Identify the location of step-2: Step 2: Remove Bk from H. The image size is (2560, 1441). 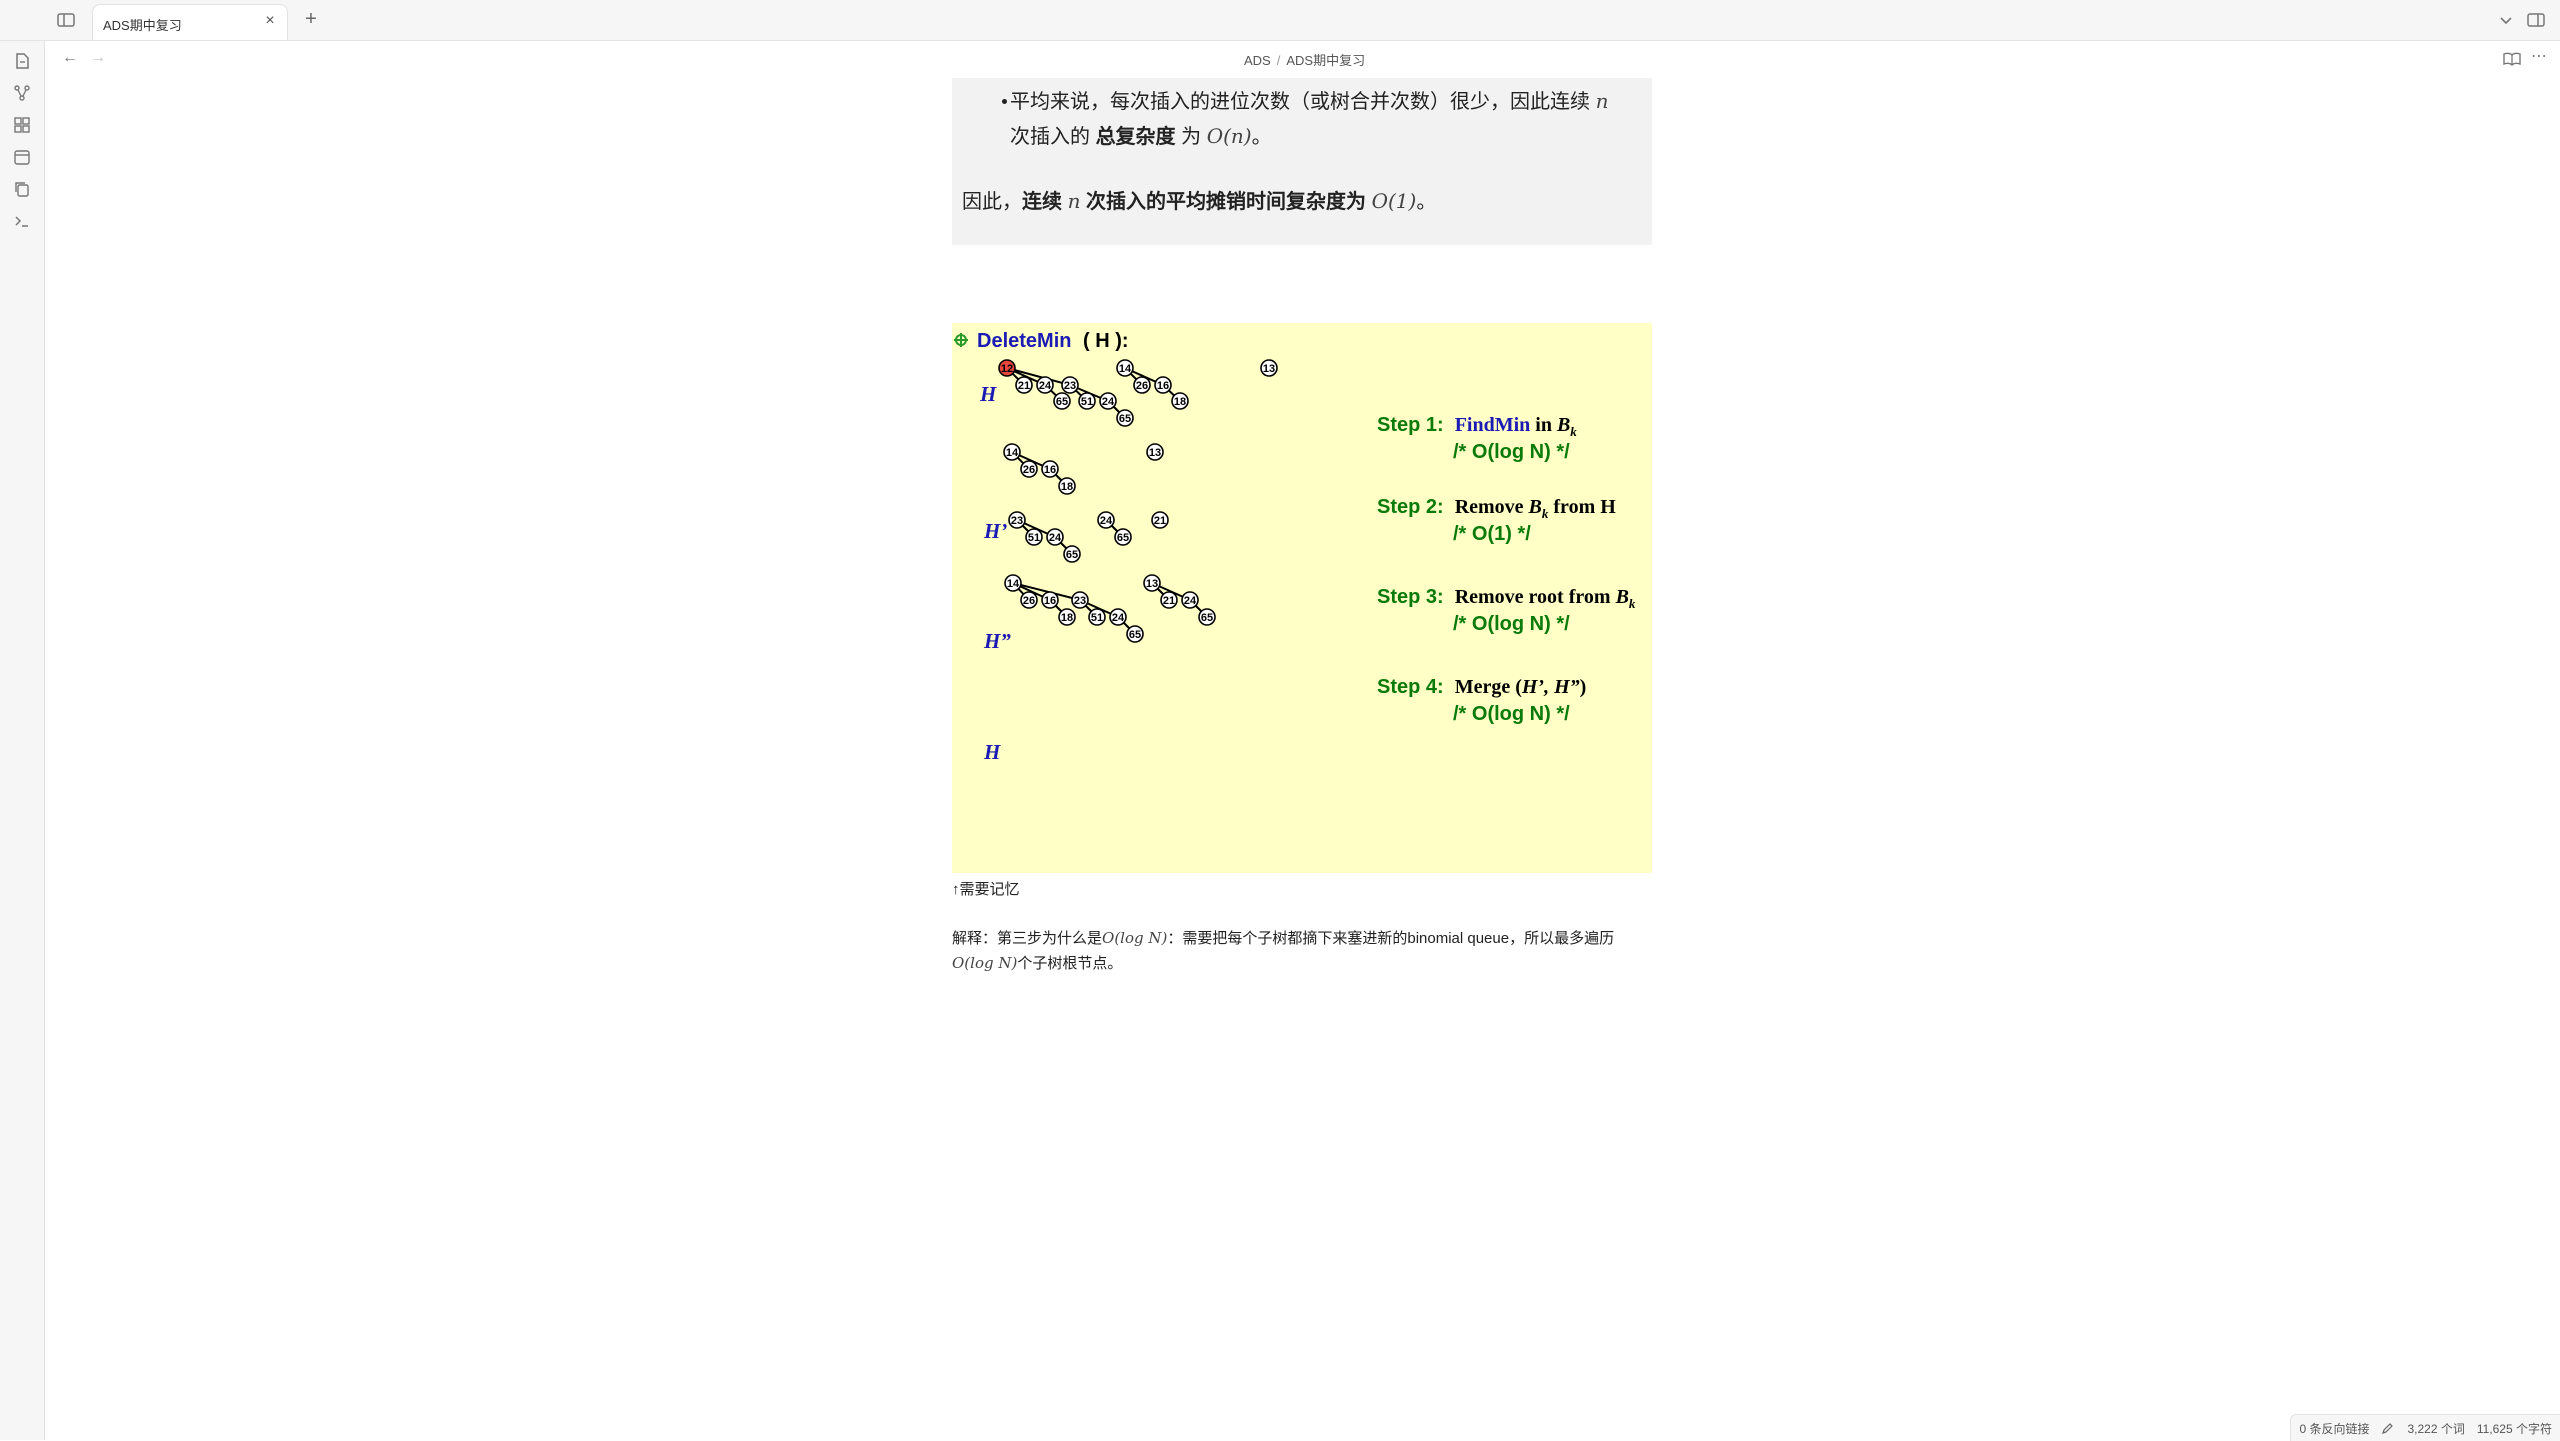
(1496, 508).